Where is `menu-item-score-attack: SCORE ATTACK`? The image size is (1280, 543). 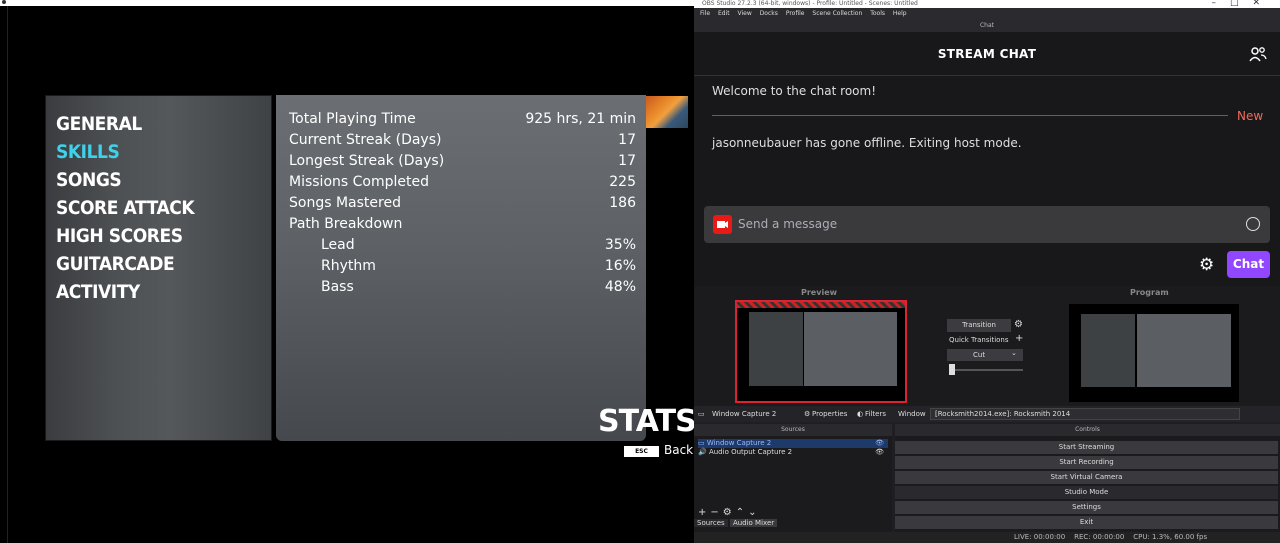
menu-item-score-attack: SCORE ATTACK is located at coordinates (125, 208).